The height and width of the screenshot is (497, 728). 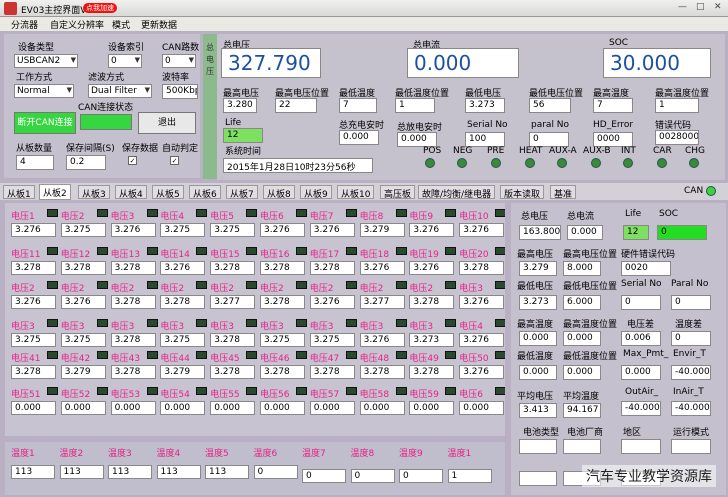 What do you see at coordinates (316, 192) in the screenshot?
I see `tab-slave-9: 从板9` at bounding box center [316, 192].